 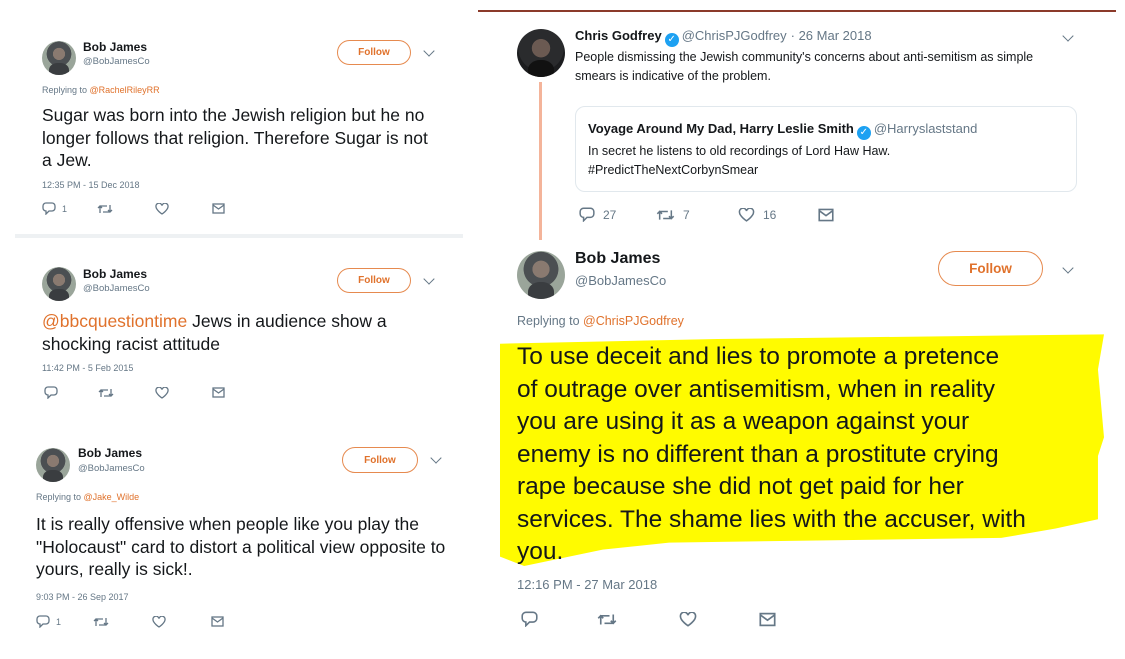 I want to click on timestamp: 11:42 PM - 5 Feb 2015, so click(x=87, y=368).